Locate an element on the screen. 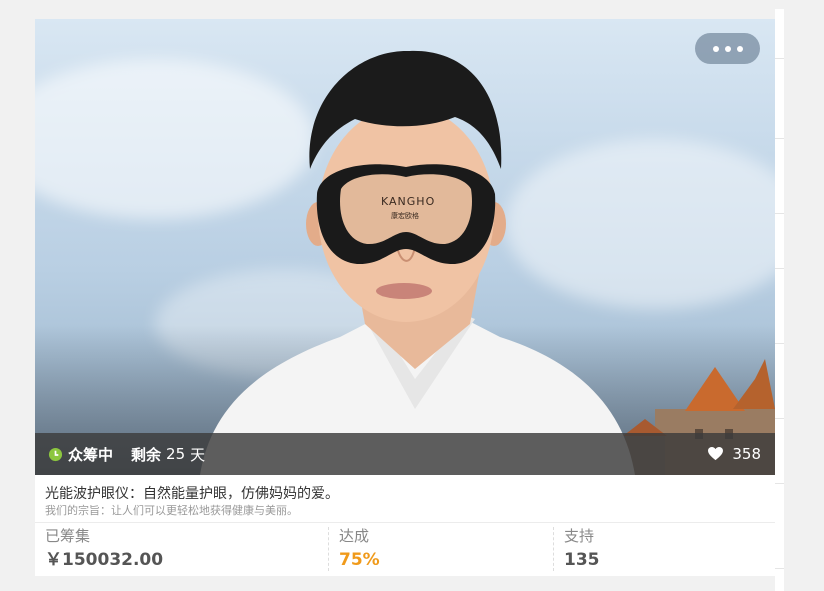  status-label: 众筹中 is located at coordinates (91, 454).